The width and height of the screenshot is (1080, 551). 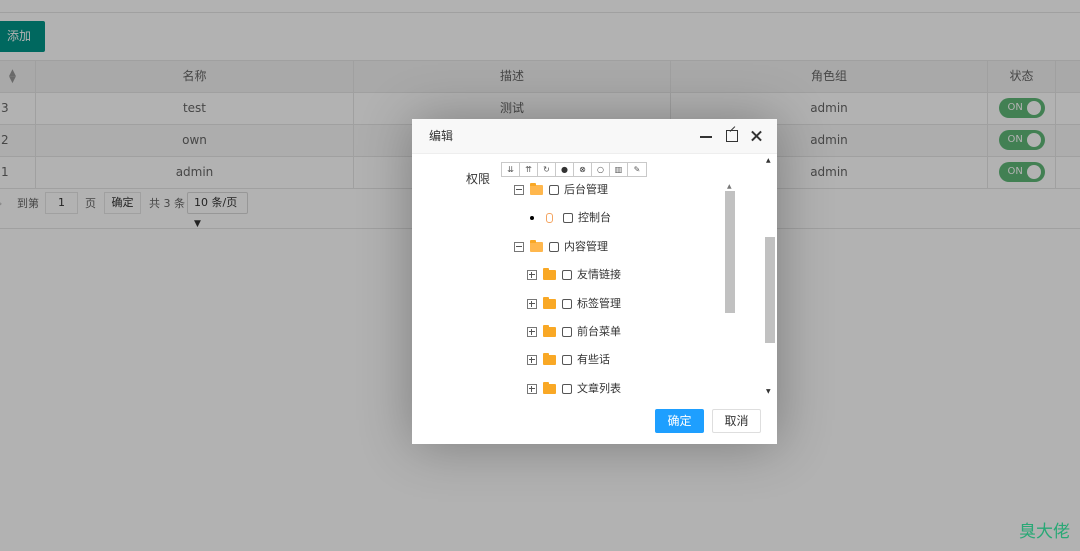 I want to click on dialog-scrollbar: ▲ ▼, so click(x=770, y=276).